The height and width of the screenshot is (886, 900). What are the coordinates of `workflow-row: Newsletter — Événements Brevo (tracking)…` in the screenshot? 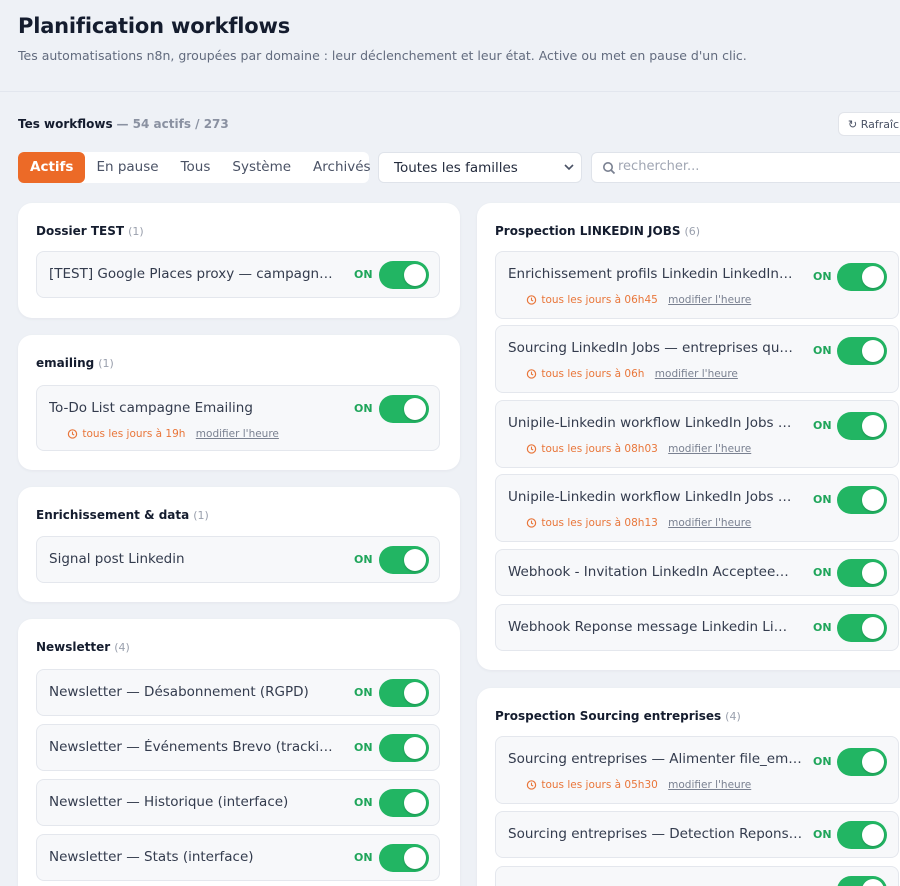 It's located at (238, 747).